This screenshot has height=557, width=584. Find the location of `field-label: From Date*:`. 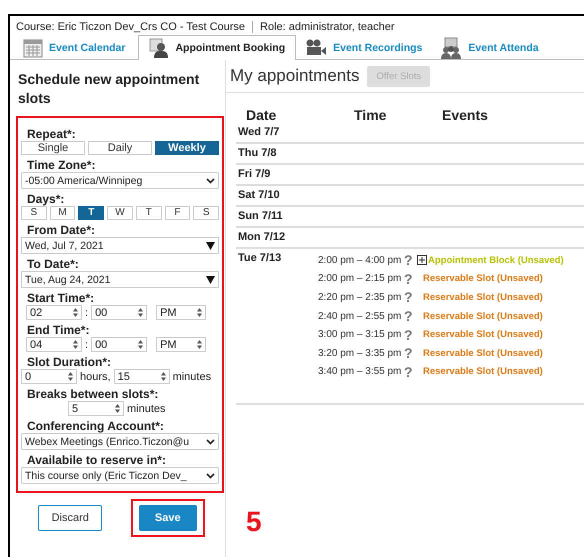

field-label: From Date*: is located at coordinates (61, 230).